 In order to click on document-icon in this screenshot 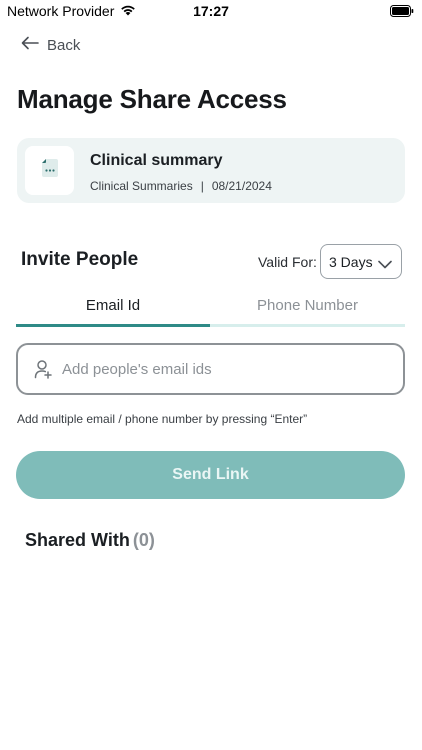, I will do `click(50, 170)`.